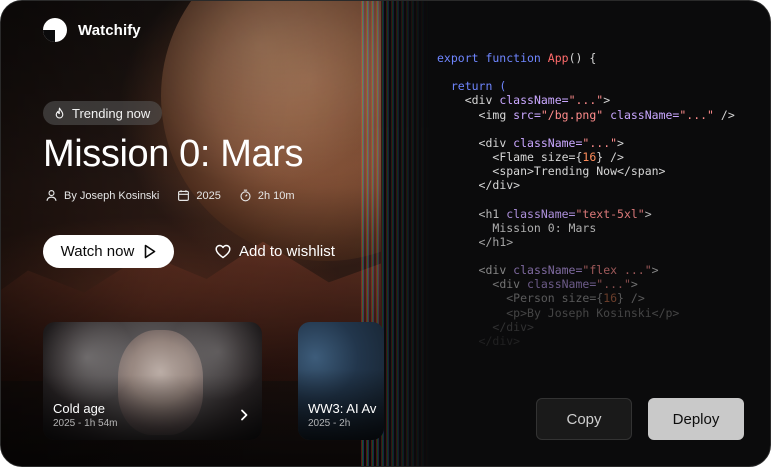 This screenshot has width=771, height=467. What do you see at coordinates (496, 114) in the screenshot?
I see `code-text: <img` at bounding box center [496, 114].